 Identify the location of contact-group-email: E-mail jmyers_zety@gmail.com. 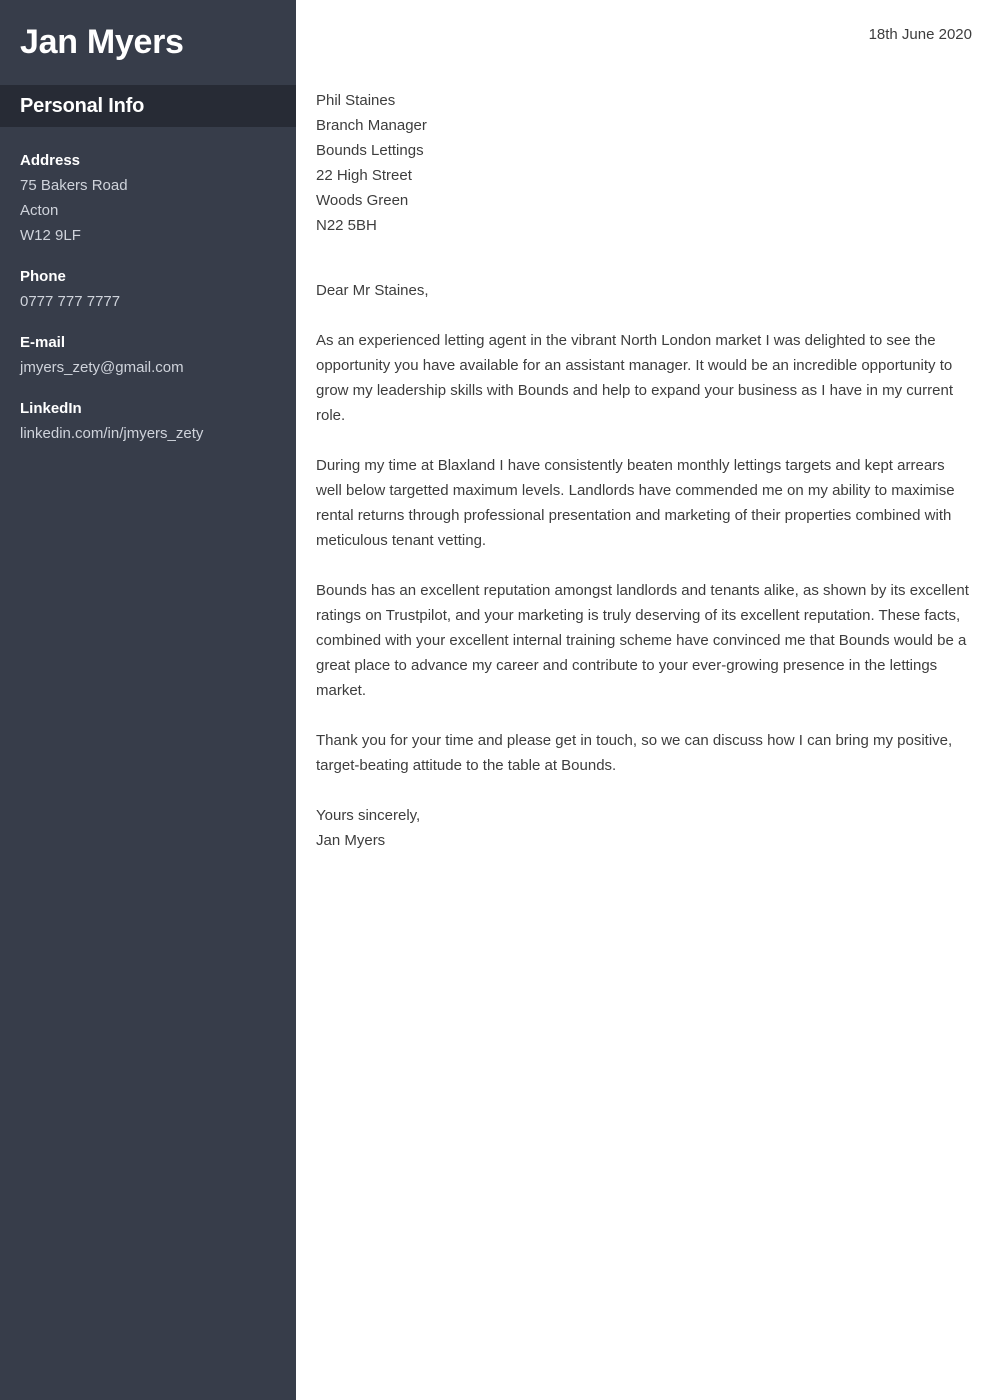
(148, 356).